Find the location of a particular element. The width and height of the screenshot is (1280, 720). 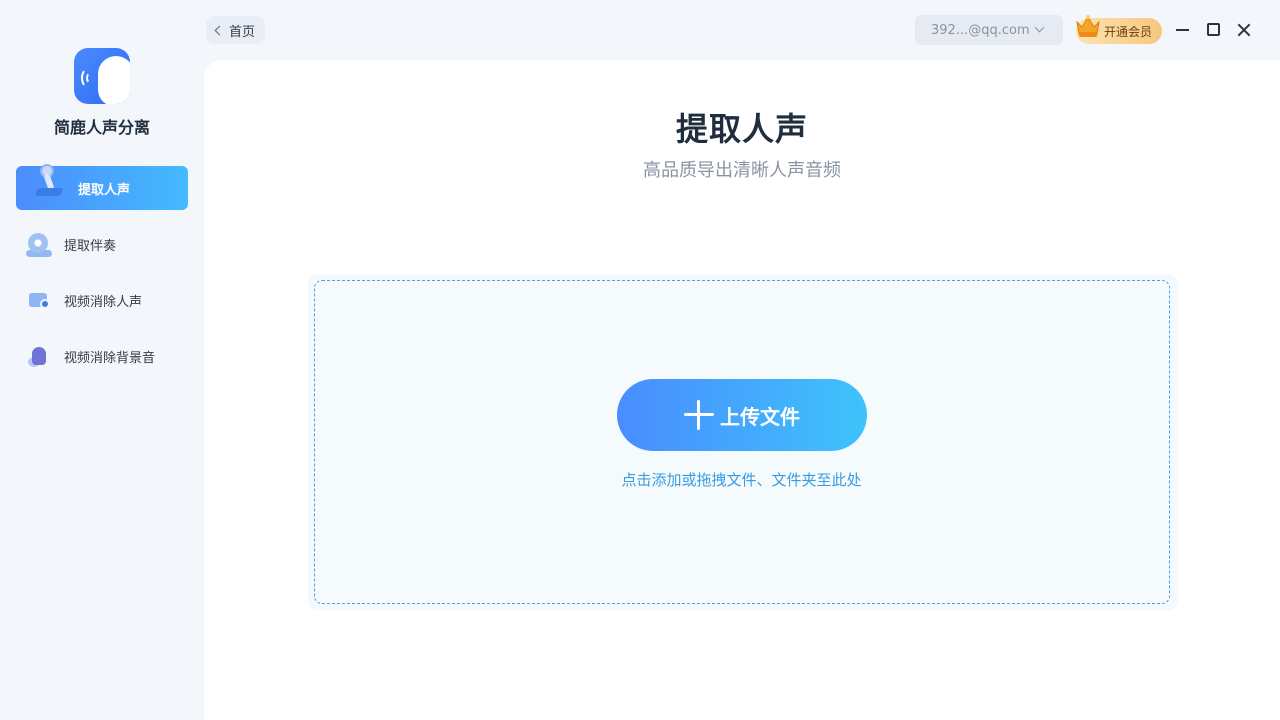

maximize-icon is located at coordinates (1213, 29).